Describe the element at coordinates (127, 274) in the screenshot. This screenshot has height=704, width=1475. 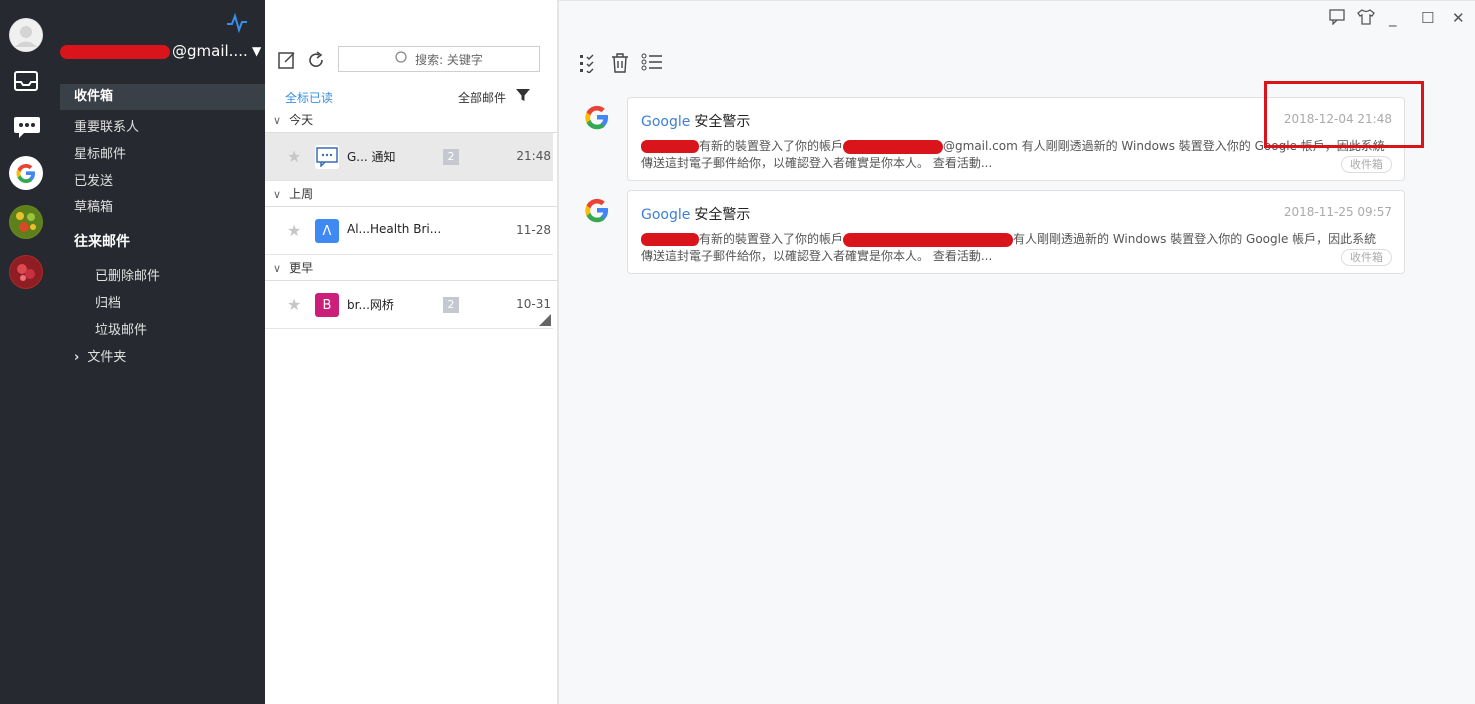
I see `nav-deleted: 已删除邮件` at that location.